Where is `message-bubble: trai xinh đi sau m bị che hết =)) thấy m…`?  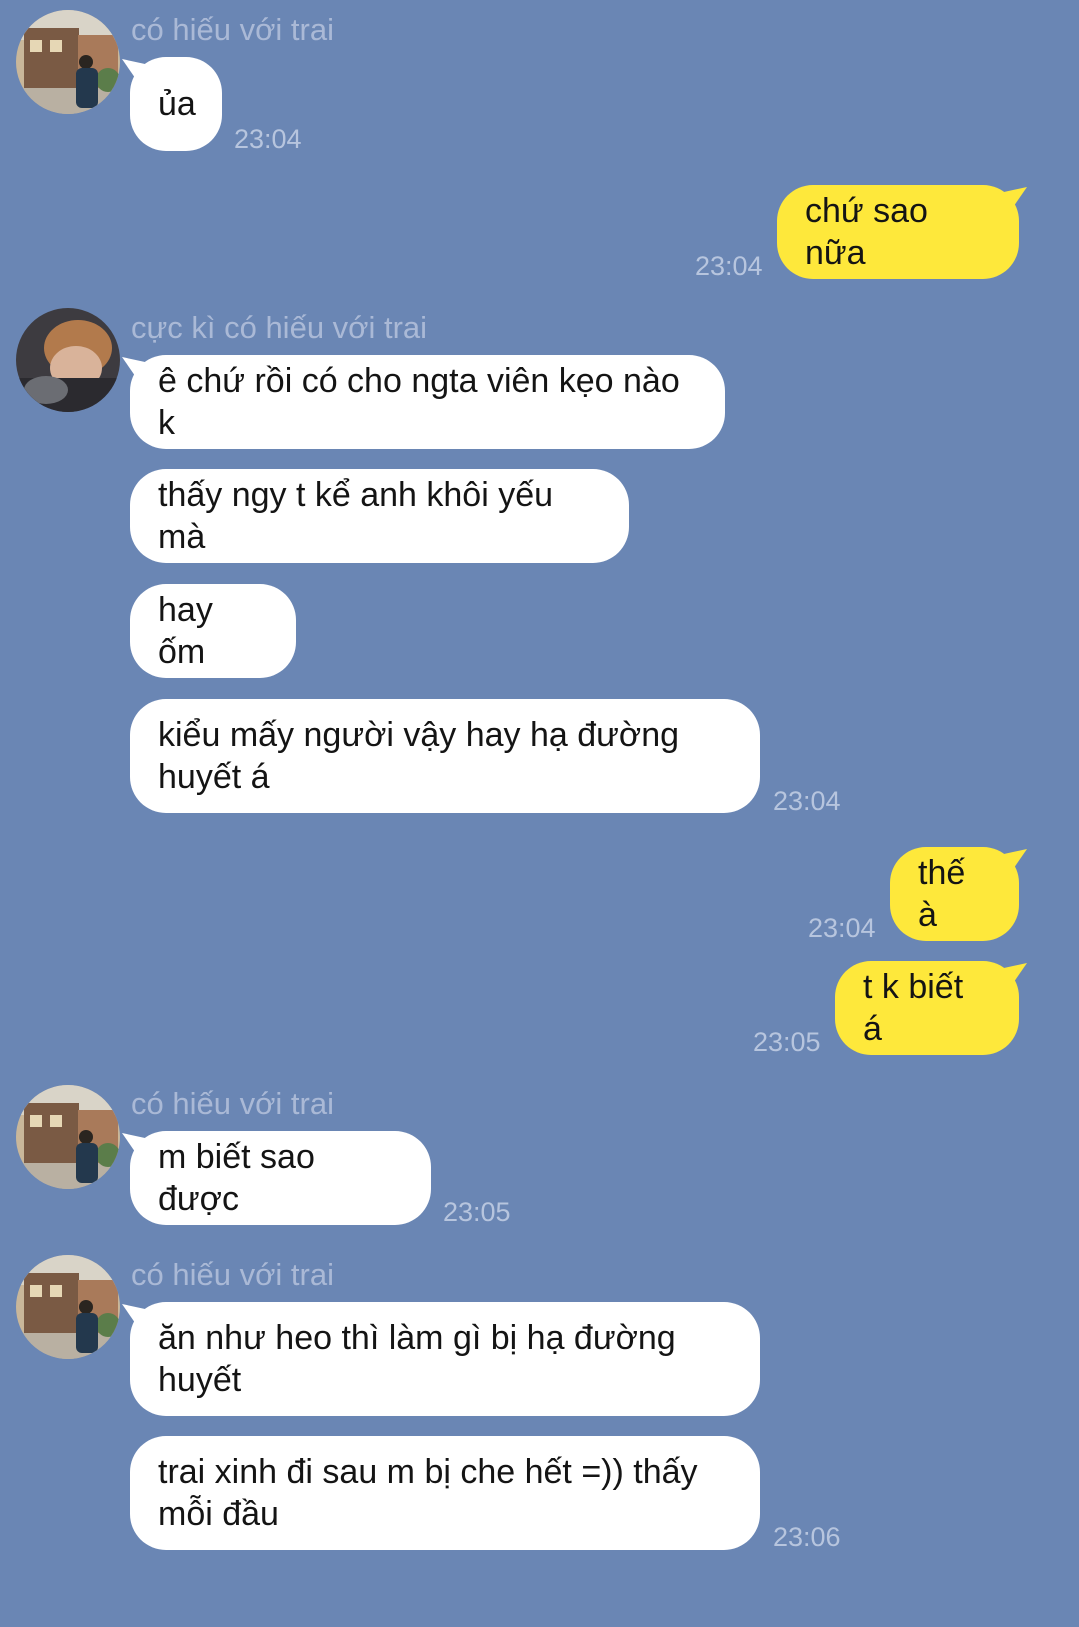 message-bubble: trai xinh đi sau m bị che hết =)) thấy m… is located at coordinates (445, 1493).